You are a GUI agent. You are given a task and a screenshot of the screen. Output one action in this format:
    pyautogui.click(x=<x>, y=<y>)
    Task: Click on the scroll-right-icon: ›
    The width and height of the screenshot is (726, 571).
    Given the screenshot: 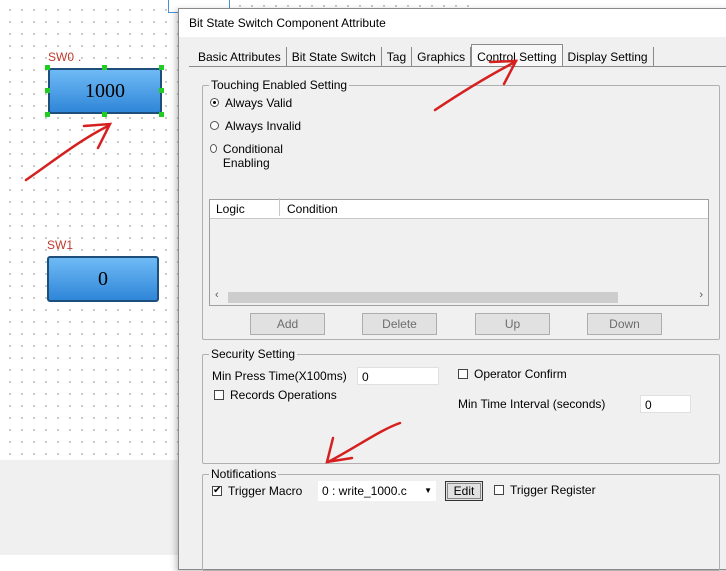 What is the action you would take?
    pyautogui.click(x=701, y=295)
    